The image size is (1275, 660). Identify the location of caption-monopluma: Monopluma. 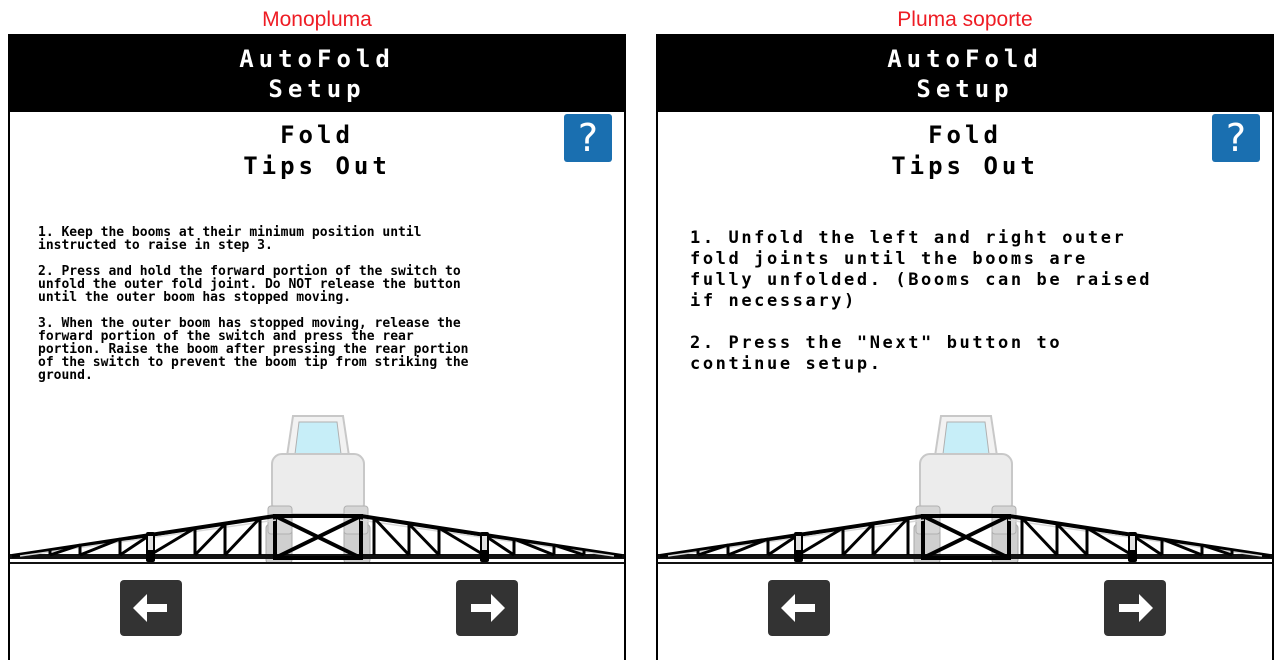
(317, 19).